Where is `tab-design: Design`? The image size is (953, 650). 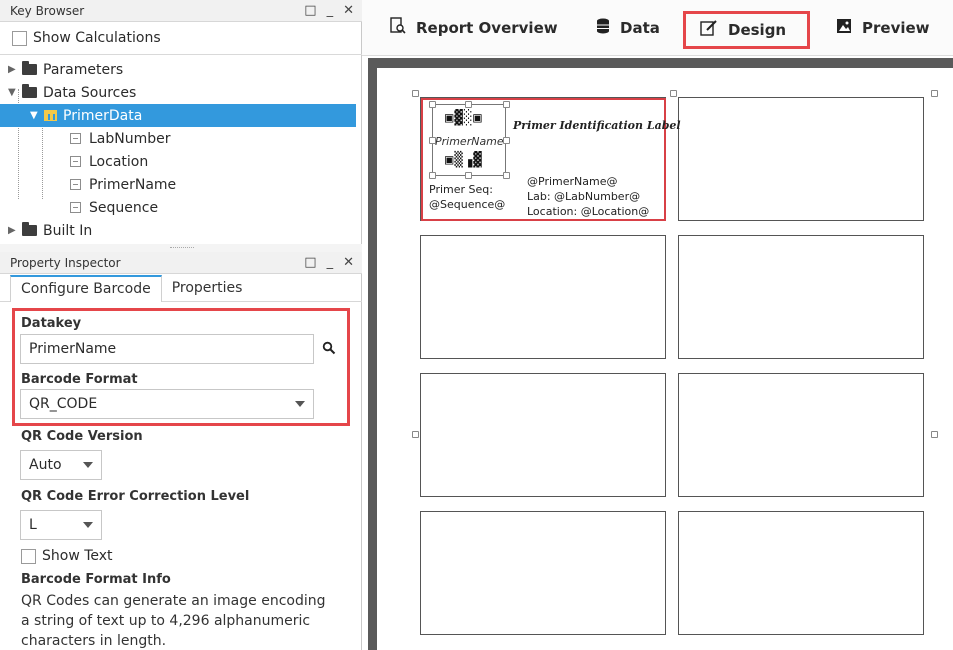 tab-design: Design is located at coordinates (746, 30).